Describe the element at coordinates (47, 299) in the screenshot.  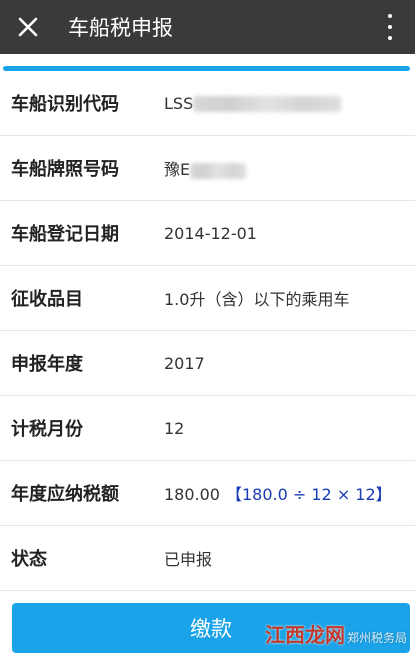
I see `tax-item-label: 征收品目` at that location.